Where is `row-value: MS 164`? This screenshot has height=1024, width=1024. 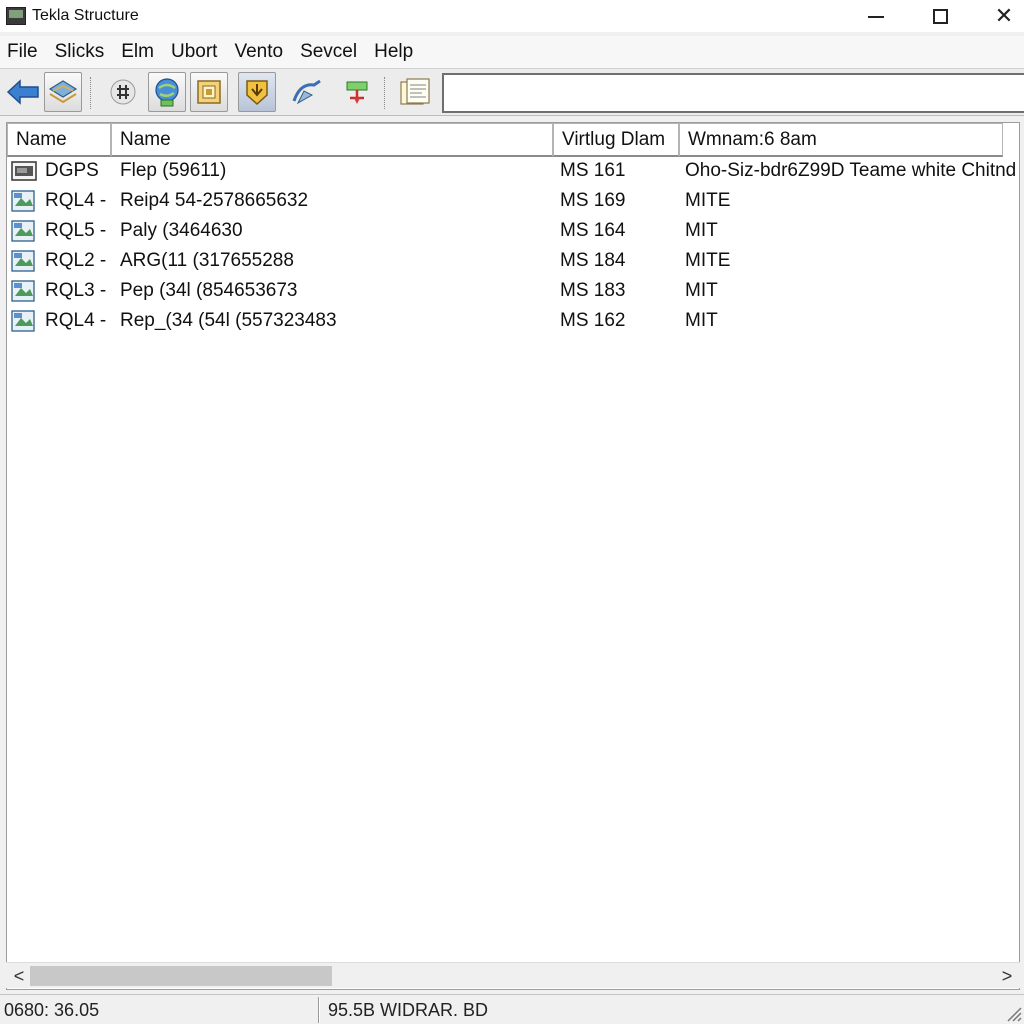 row-value: MS 164 is located at coordinates (593, 230).